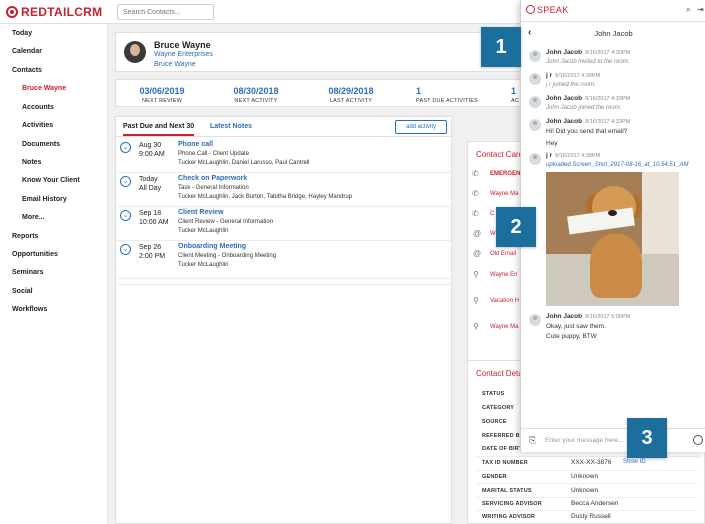  I want to click on sidebar-item-contacts: Contacts, so click(27, 70).